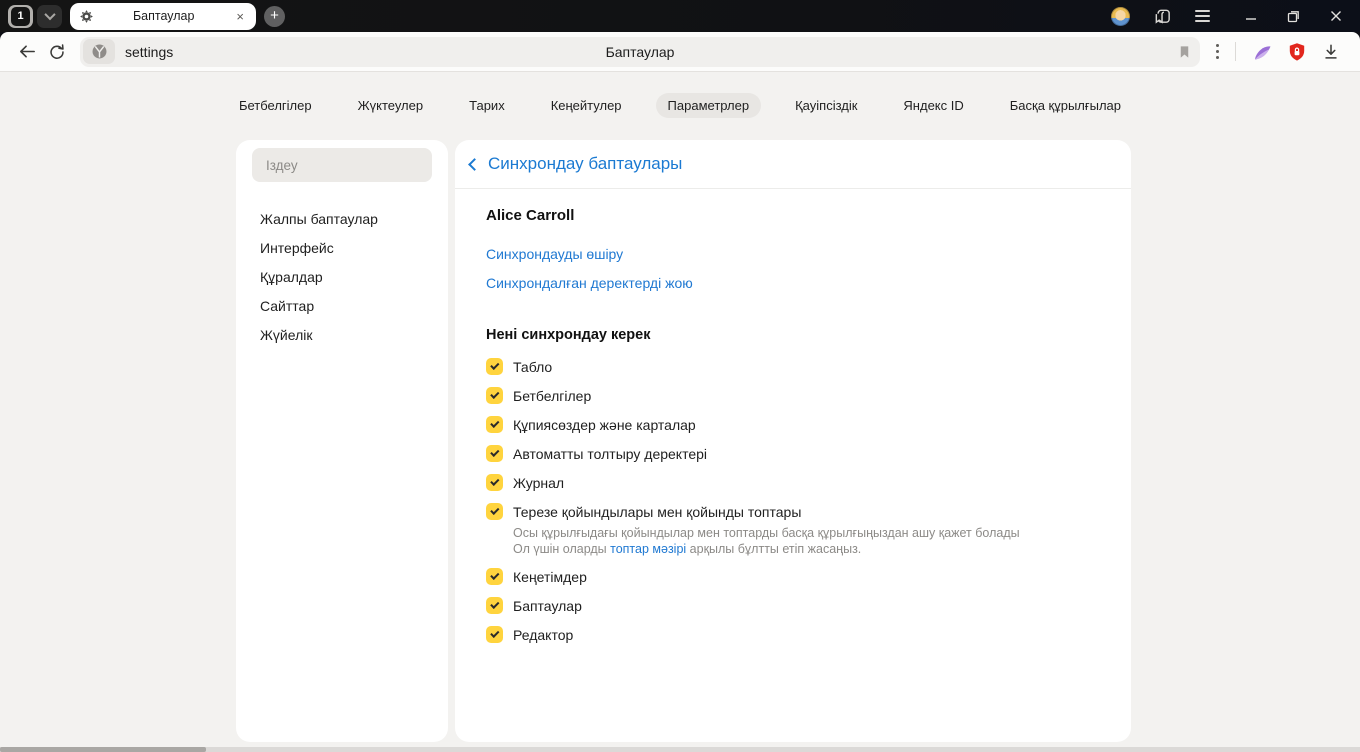  I want to click on delete-synced-data-link: Синхрондалған деректерді жою, so click(589, 283).